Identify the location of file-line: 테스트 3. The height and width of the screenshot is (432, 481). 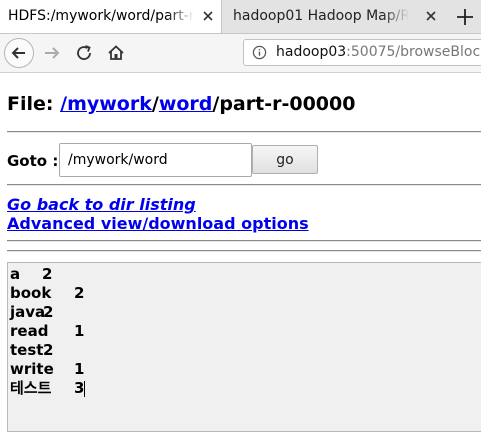
(245, 388).